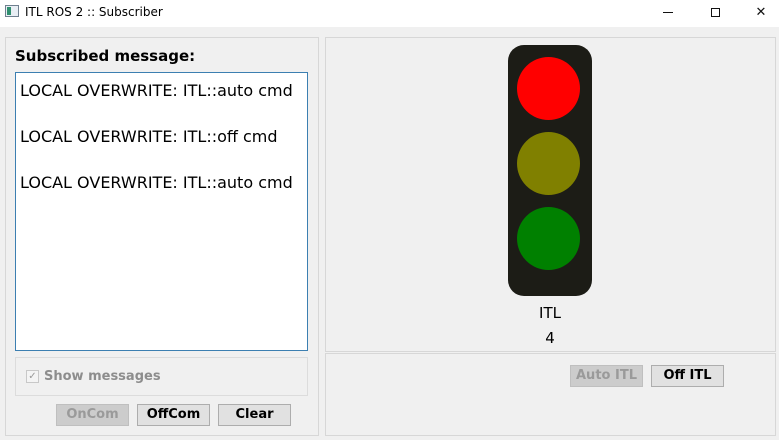 The width and height of the screenshot is (779, 440). I want to click on offcom-button: OffCom, so click(173, 415).